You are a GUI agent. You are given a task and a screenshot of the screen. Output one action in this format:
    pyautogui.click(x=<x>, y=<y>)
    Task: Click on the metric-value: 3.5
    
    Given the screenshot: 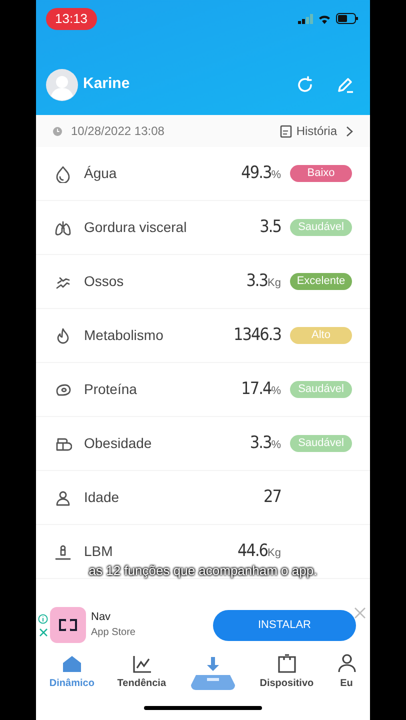 What is the action you would take?
    pyautogui.click(x=270, y=227)
    